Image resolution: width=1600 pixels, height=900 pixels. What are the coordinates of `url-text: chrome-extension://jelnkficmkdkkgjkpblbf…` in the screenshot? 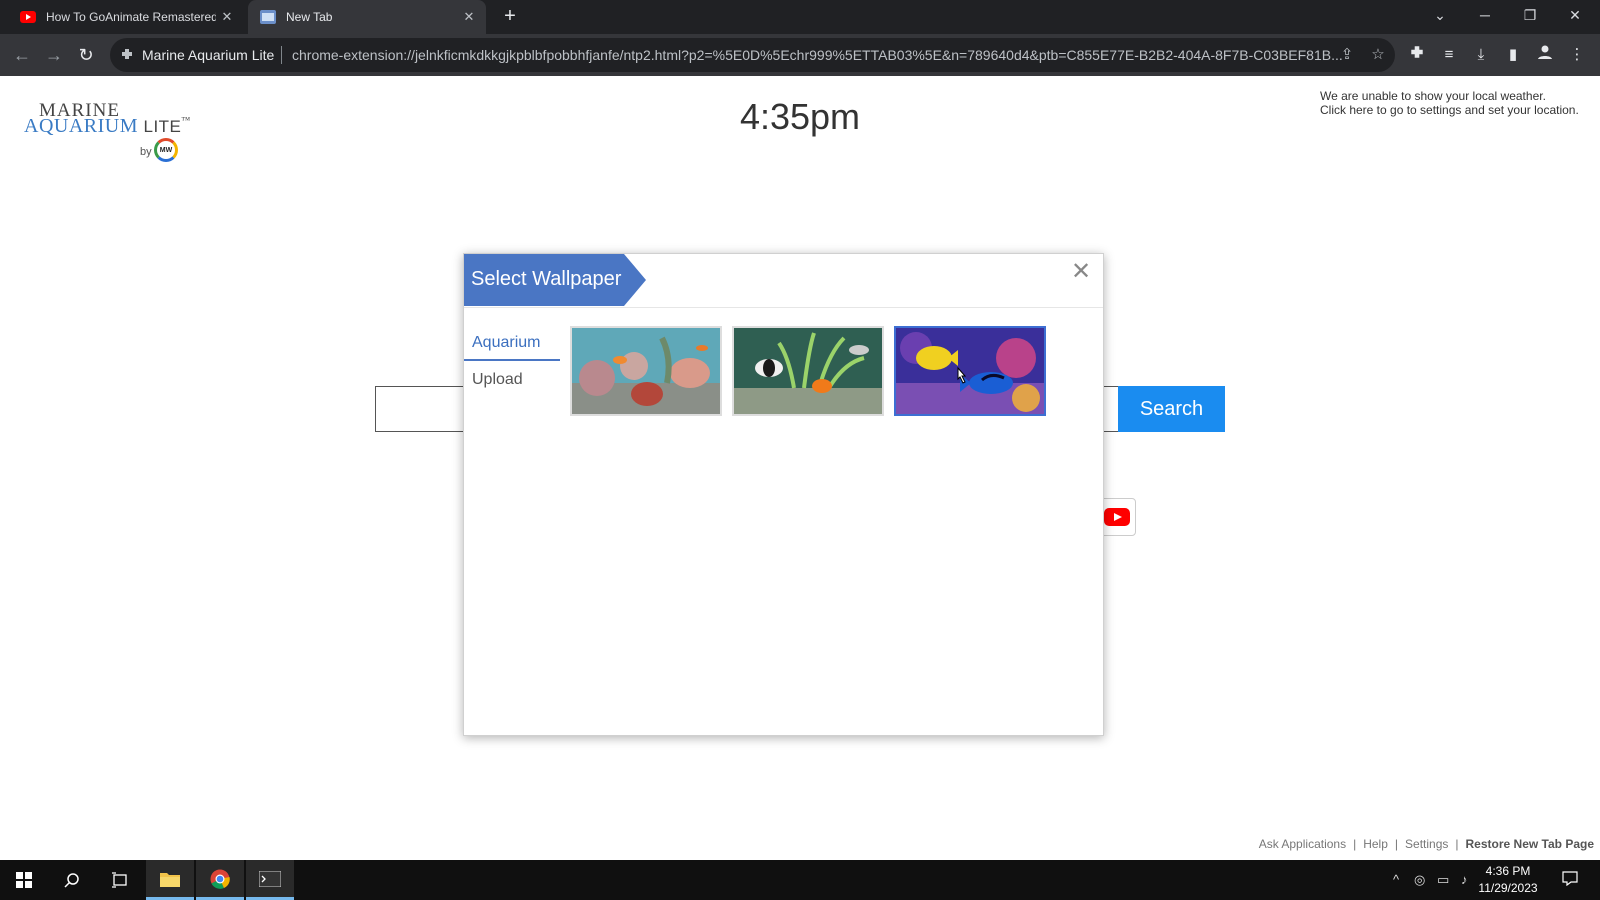 It's located at (817, 55).